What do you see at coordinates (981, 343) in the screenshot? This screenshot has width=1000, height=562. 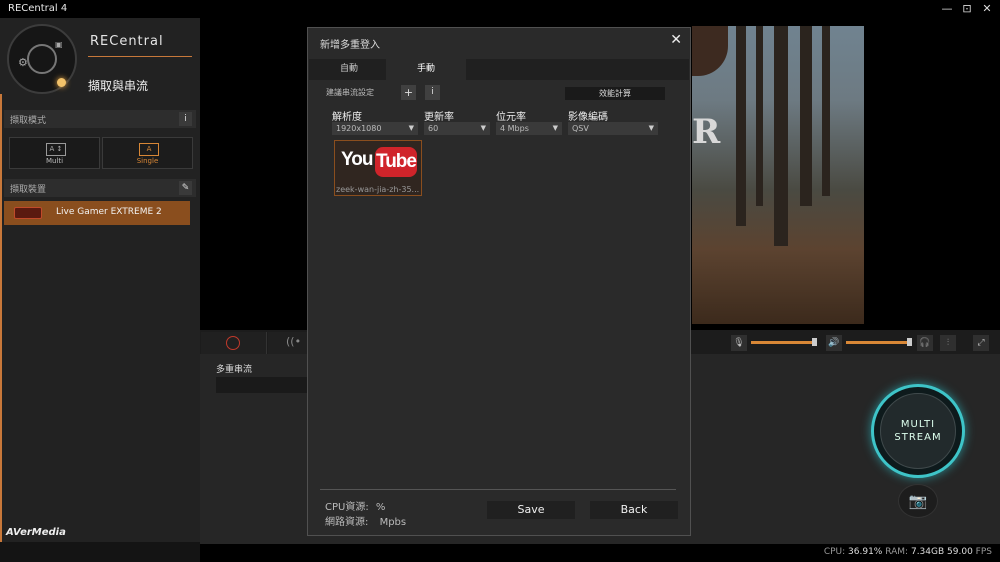 I see `fullscreen-icon: ⤢` at bounding box center [981, 343].